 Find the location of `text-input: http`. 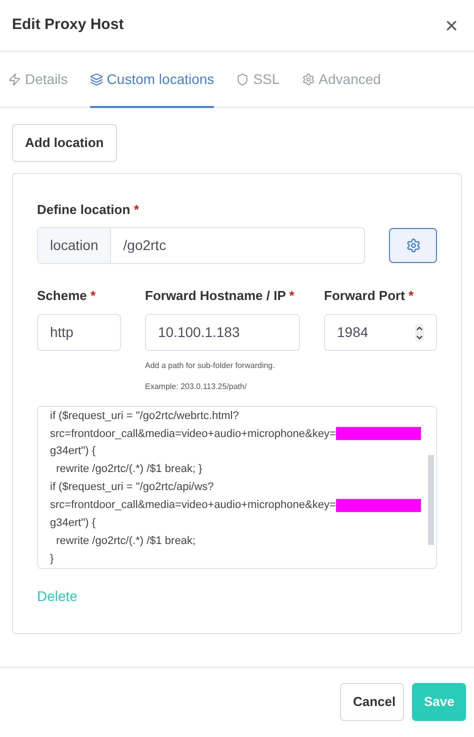

text-input: http is located at coordinates (79, 332).